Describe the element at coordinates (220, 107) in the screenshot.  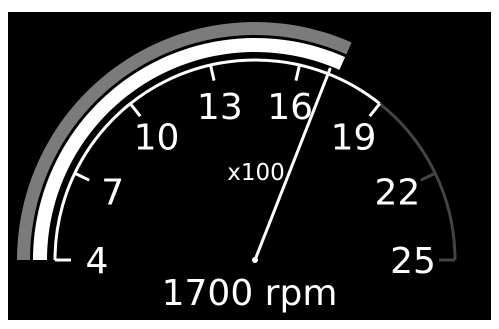
I see `scale-label-13: 13` at that location.